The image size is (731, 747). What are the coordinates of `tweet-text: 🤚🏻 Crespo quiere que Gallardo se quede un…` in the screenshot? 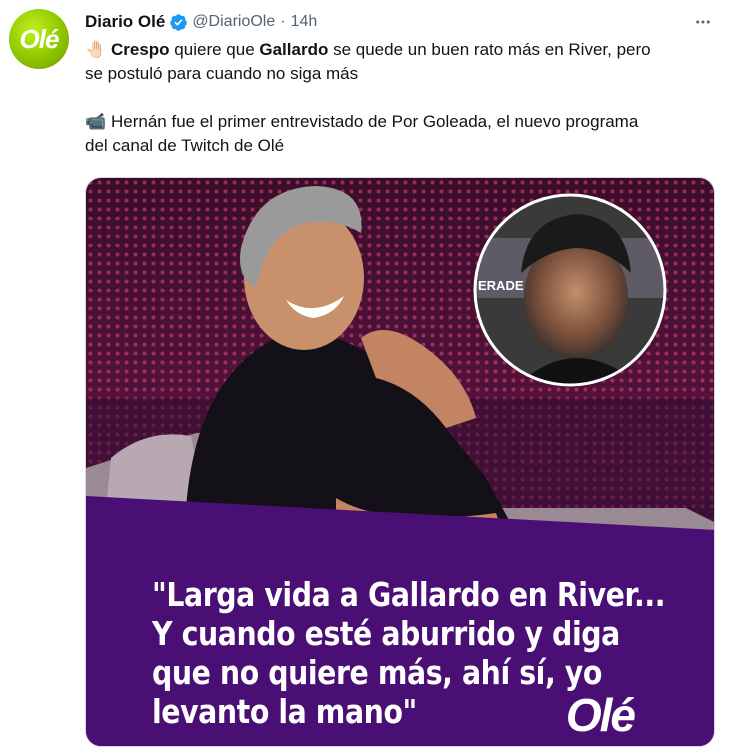 It's located at (400, 98).